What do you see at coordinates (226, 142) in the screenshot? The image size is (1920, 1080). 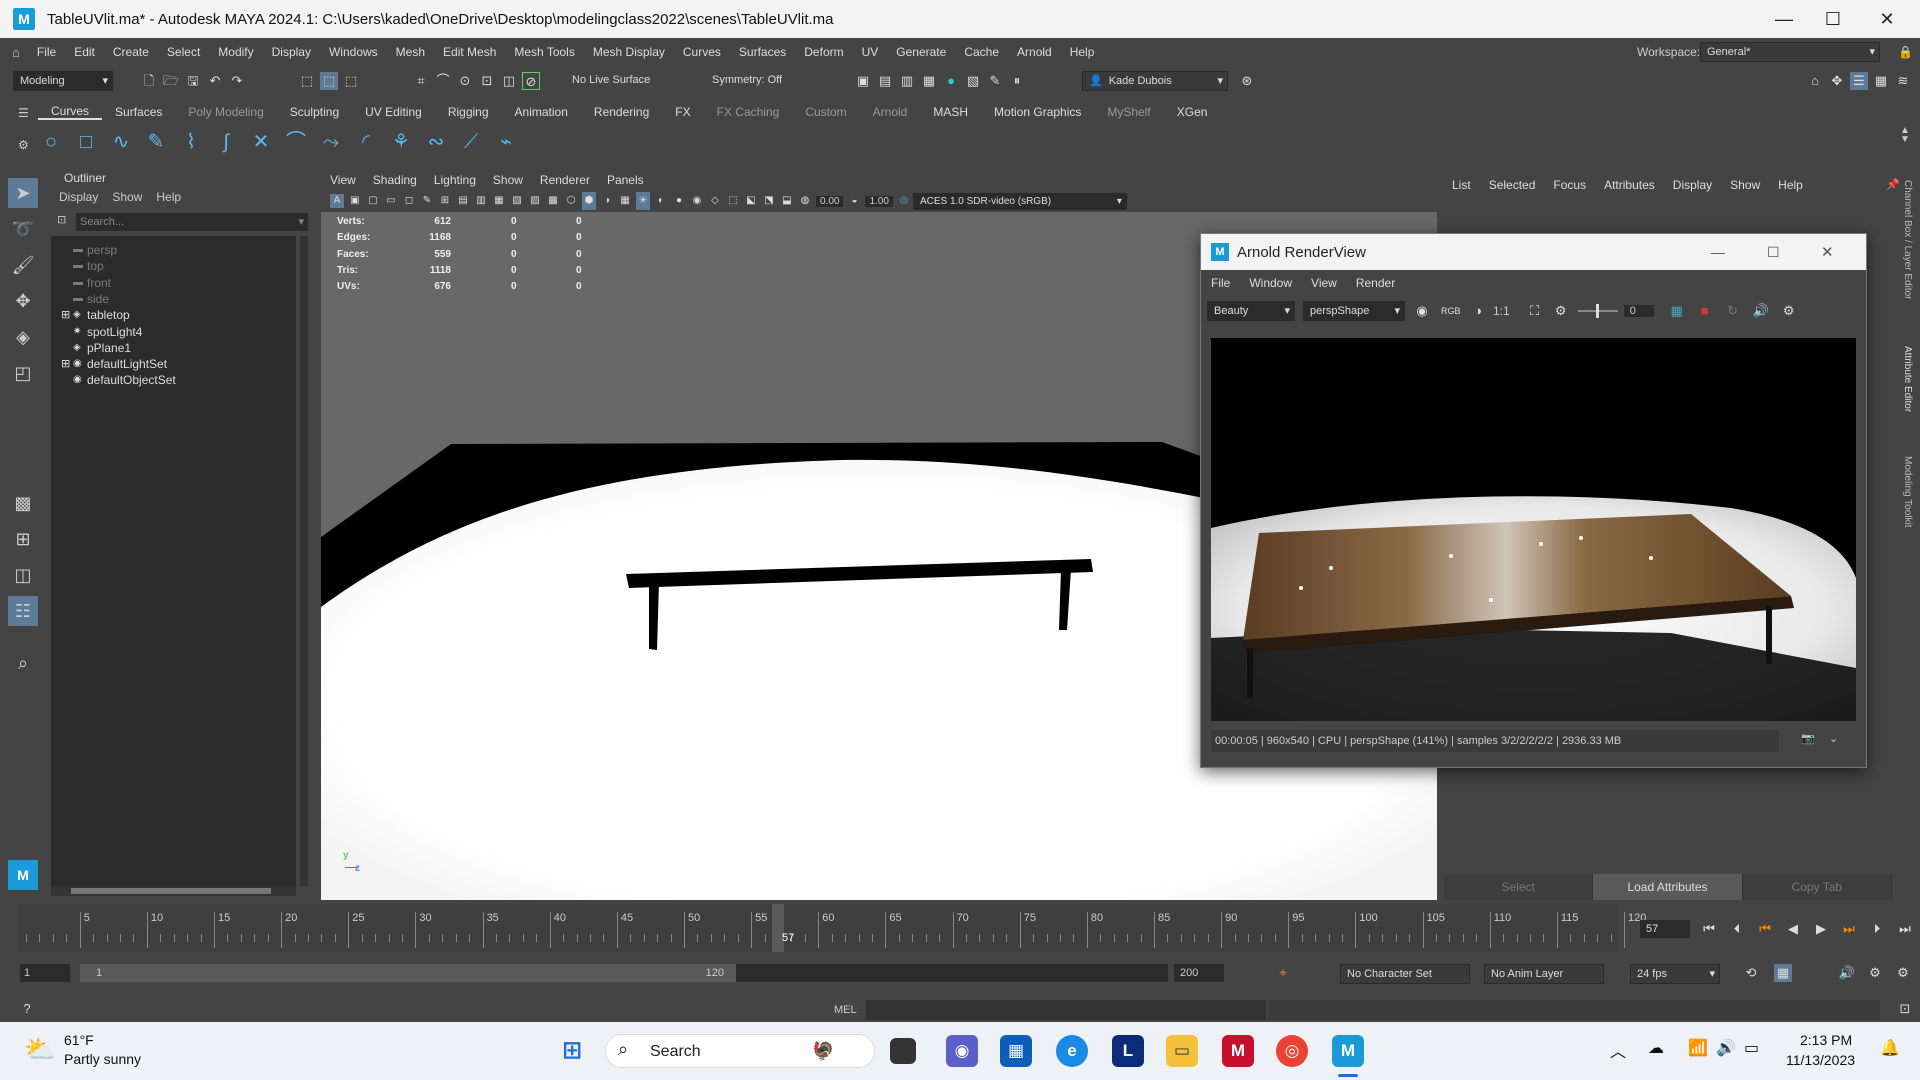 I see `bezier-curve-icon: ∫` at bounding box center [226, 142].